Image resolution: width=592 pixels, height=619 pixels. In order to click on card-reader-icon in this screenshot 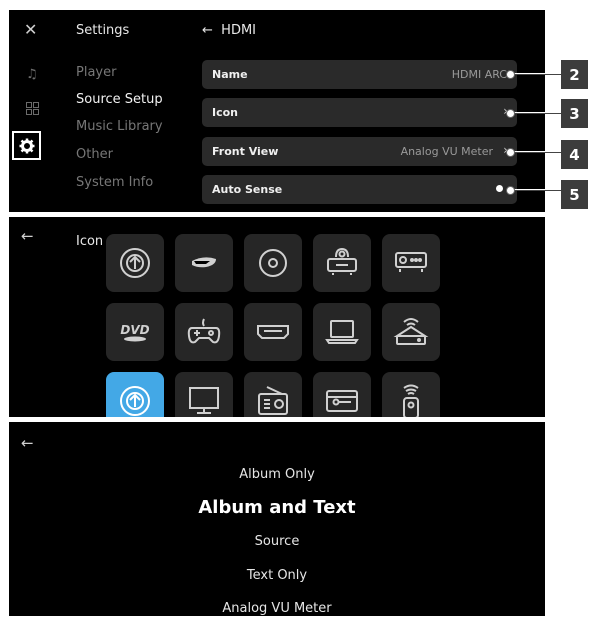, I will do `click(342, 394)`.